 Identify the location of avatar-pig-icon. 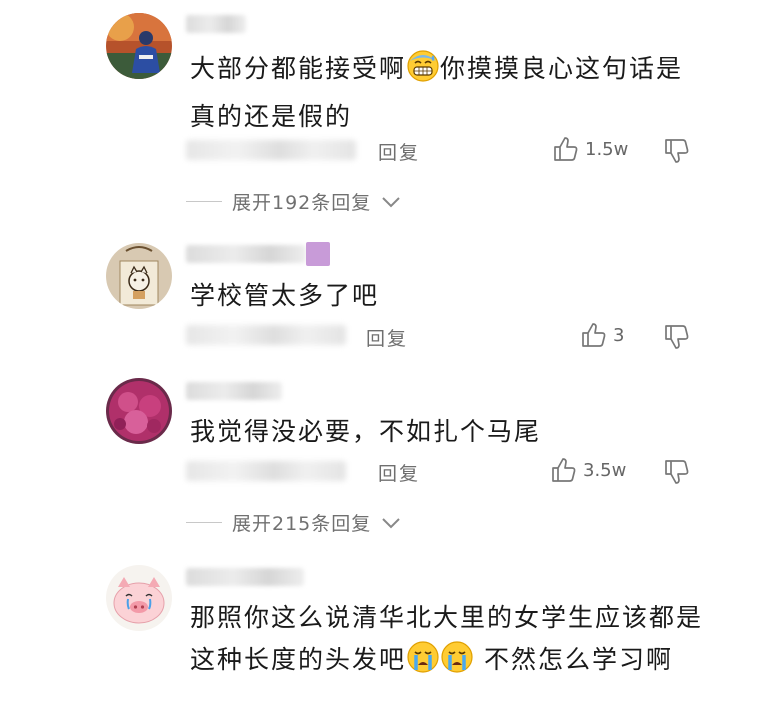
(139, 598).